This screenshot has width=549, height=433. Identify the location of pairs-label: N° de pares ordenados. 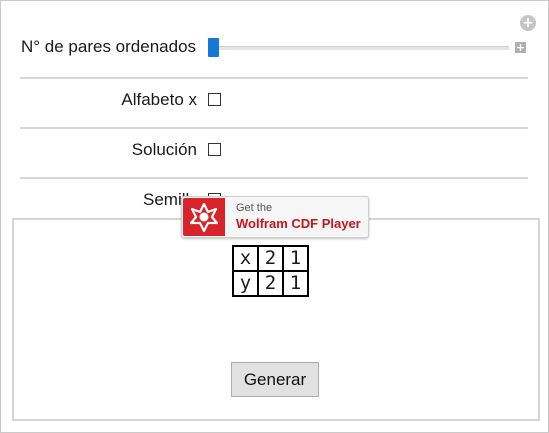
(109, 46).